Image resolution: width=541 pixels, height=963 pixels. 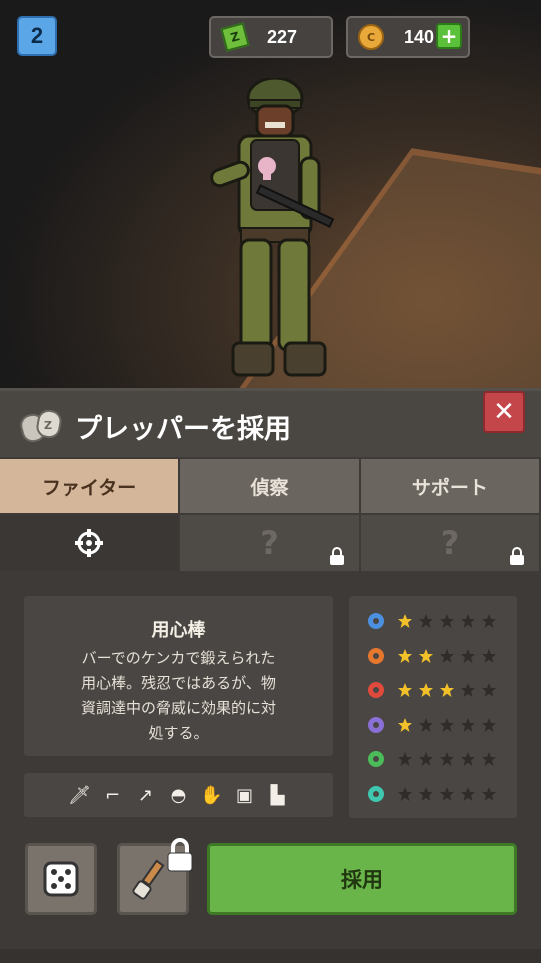 I want to click on specialization-row: ? ?, so click(x=270, y=543).